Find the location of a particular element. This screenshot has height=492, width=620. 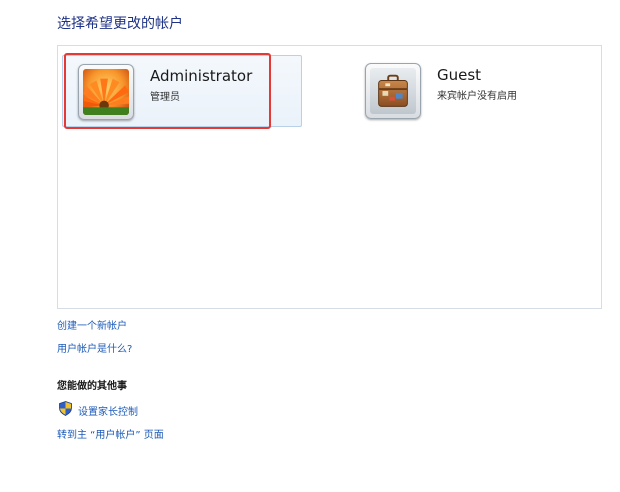

account-name: Administrator is located at coordinates (201, 76).